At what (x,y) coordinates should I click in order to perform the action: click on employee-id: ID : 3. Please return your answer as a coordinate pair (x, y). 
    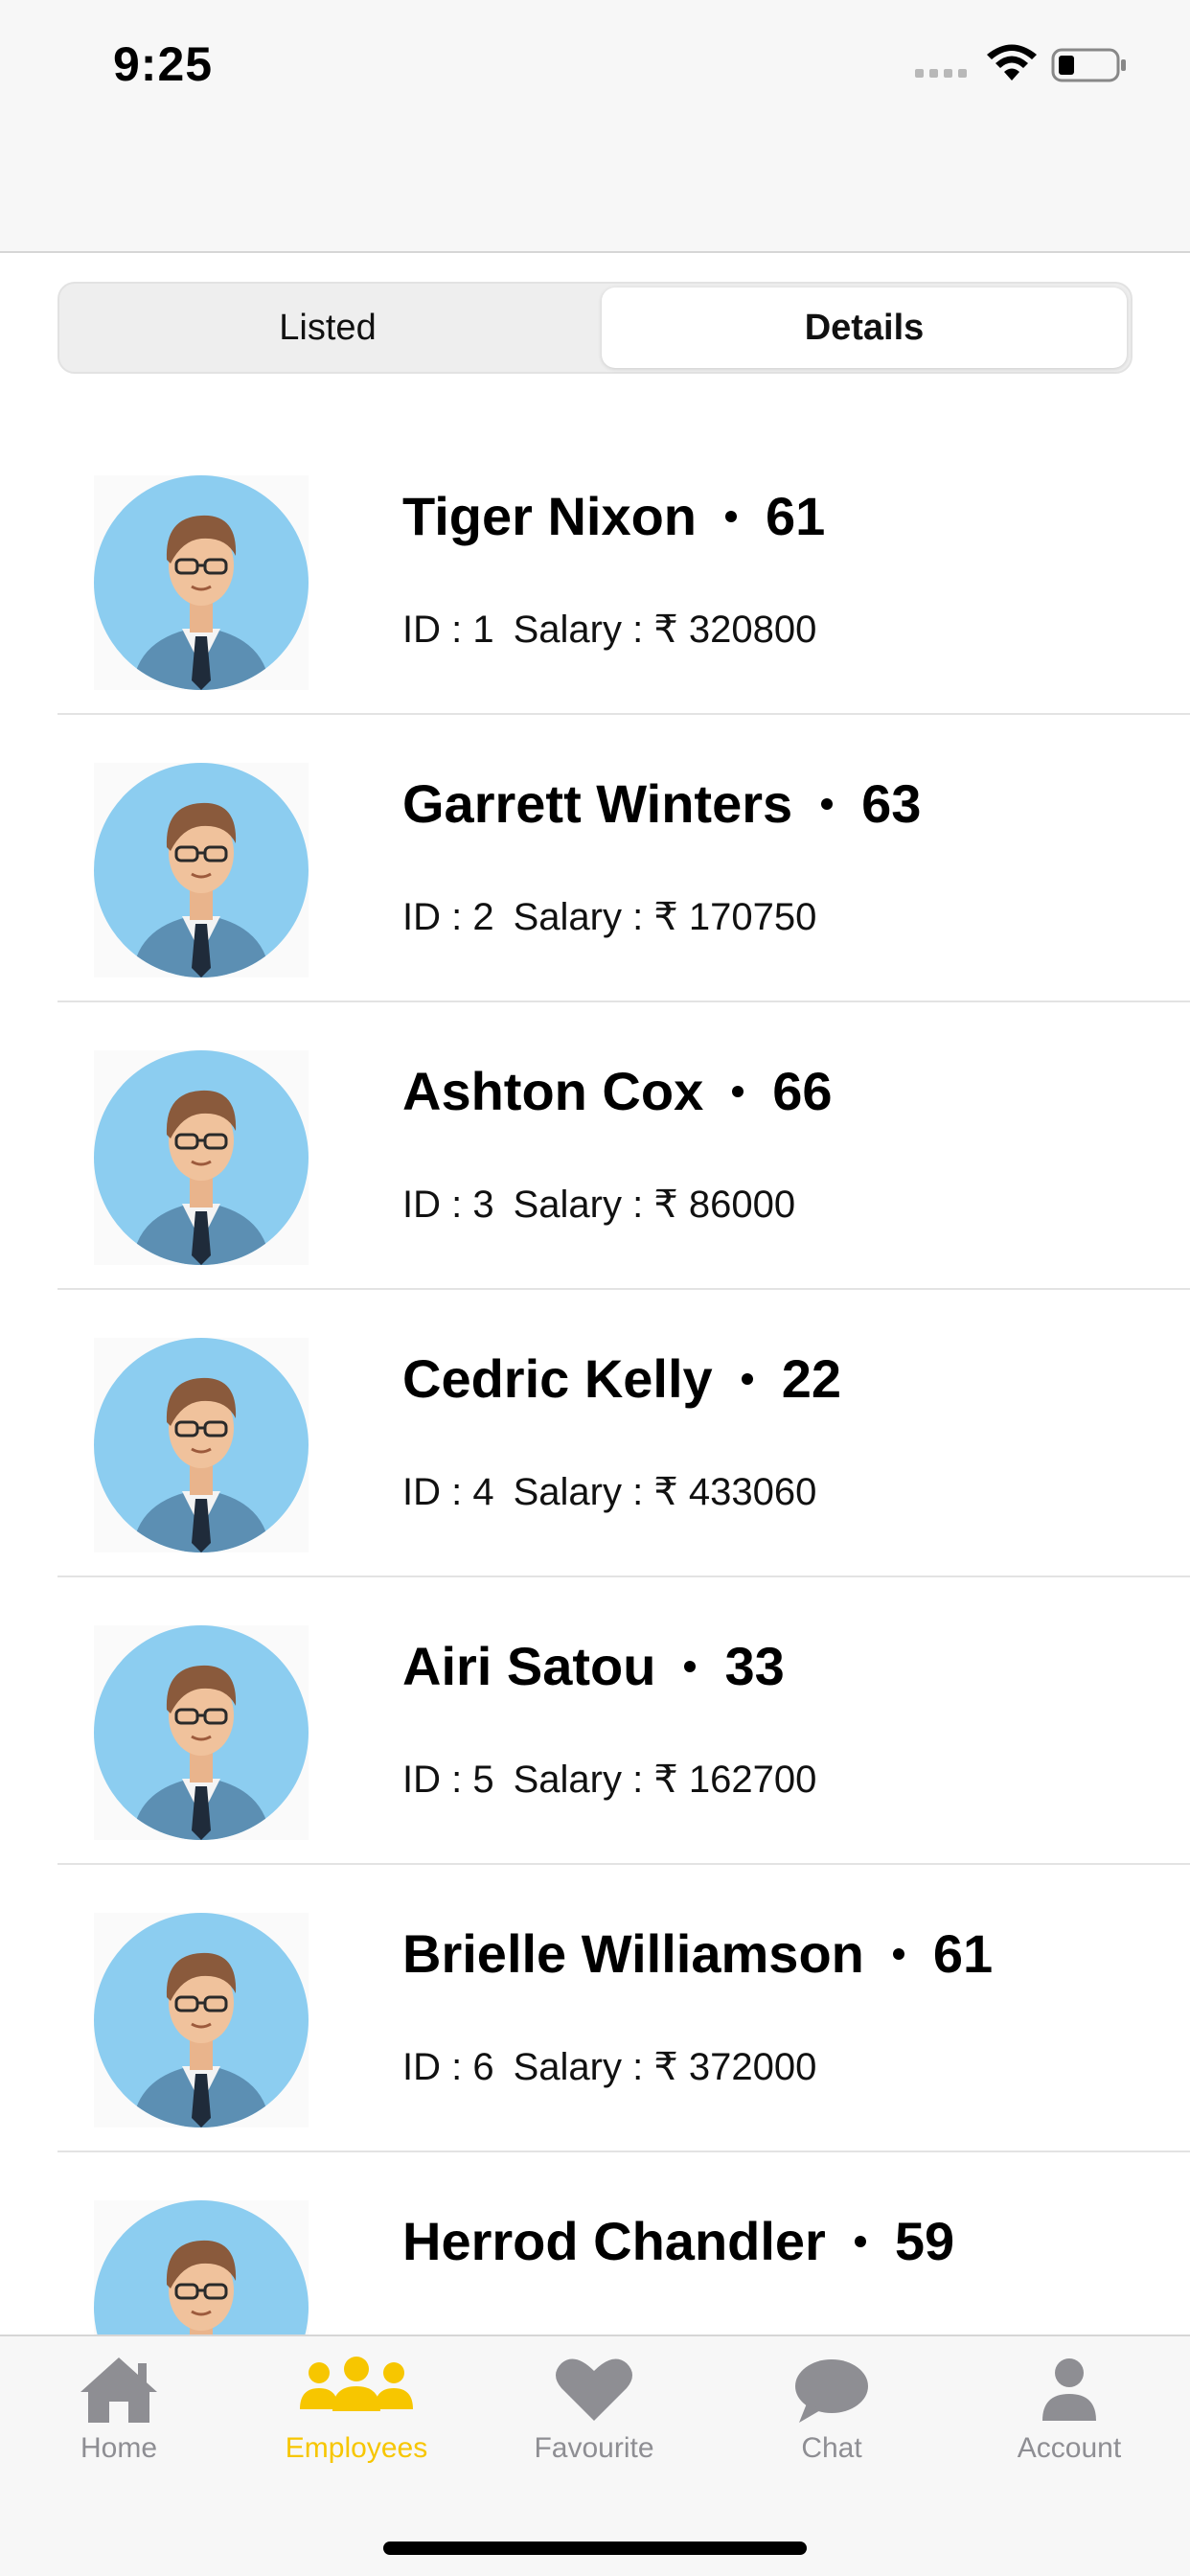
    Looking at the image, I should click on (448, 1205).